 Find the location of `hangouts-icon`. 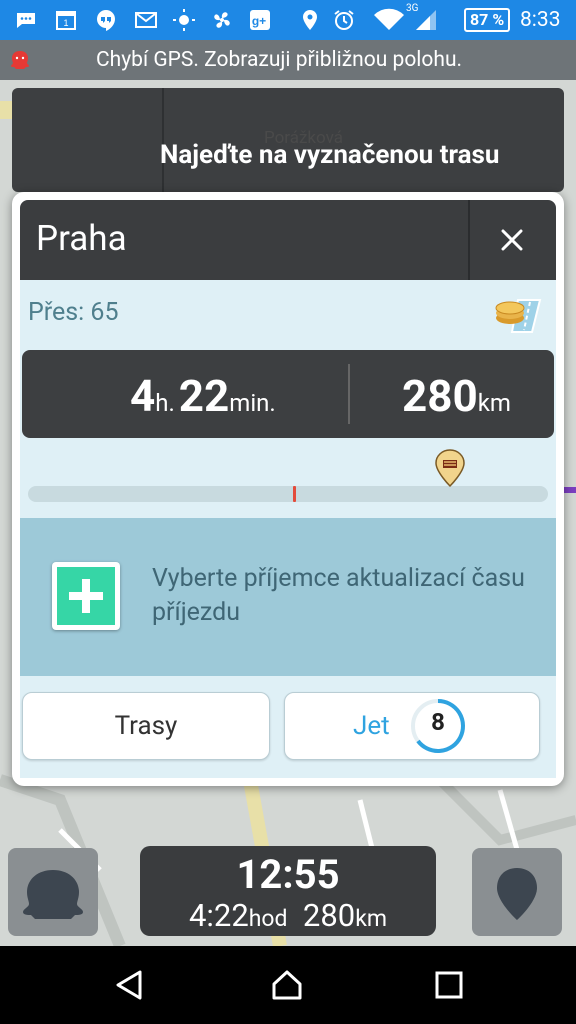

hangouts-icon is located at coordinates (106, 20).